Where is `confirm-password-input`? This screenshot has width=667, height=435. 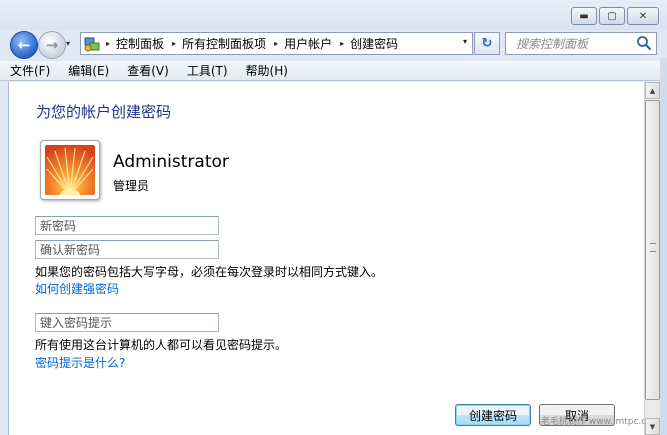 confirm-password-input is located at coordinates (128, 249).